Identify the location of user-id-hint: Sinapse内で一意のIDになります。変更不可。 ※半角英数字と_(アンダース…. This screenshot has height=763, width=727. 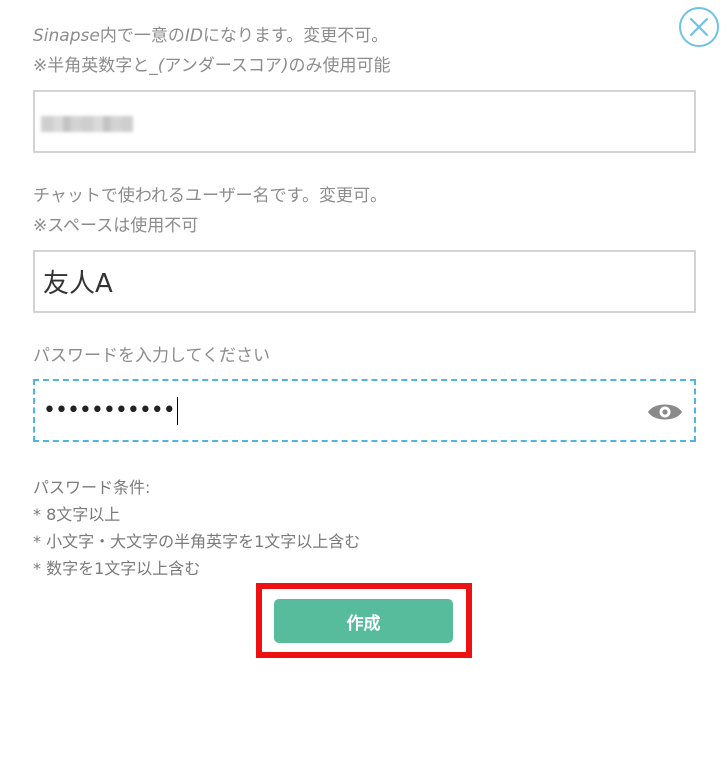
(212, 51).